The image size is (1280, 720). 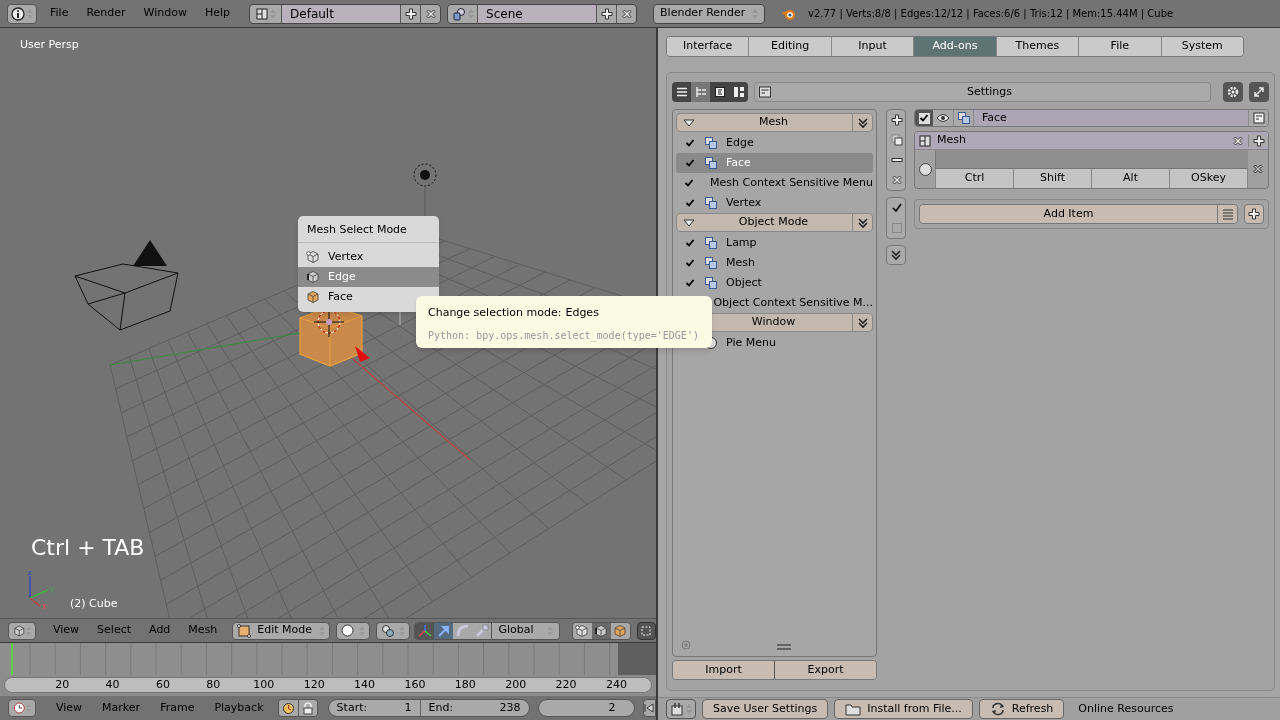 What do you see at coordinates (203, 630) in the screenshot?
I see `menu-item: Mesh` at bounding box center [203, 630].